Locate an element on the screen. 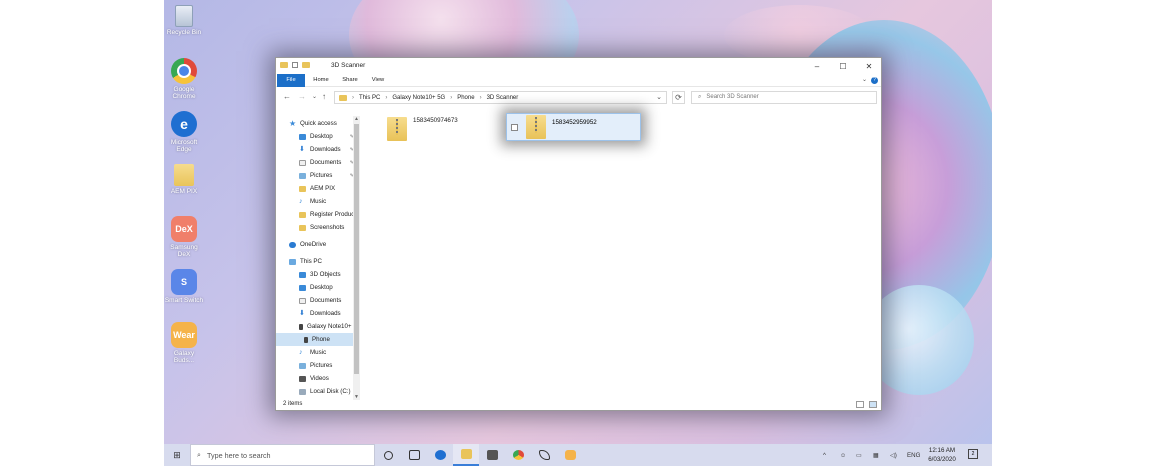 Image resolution: width=1156 pixels, height=466 pixels. scroll-up-icon: ▲ is located at coordinates (356, 119).